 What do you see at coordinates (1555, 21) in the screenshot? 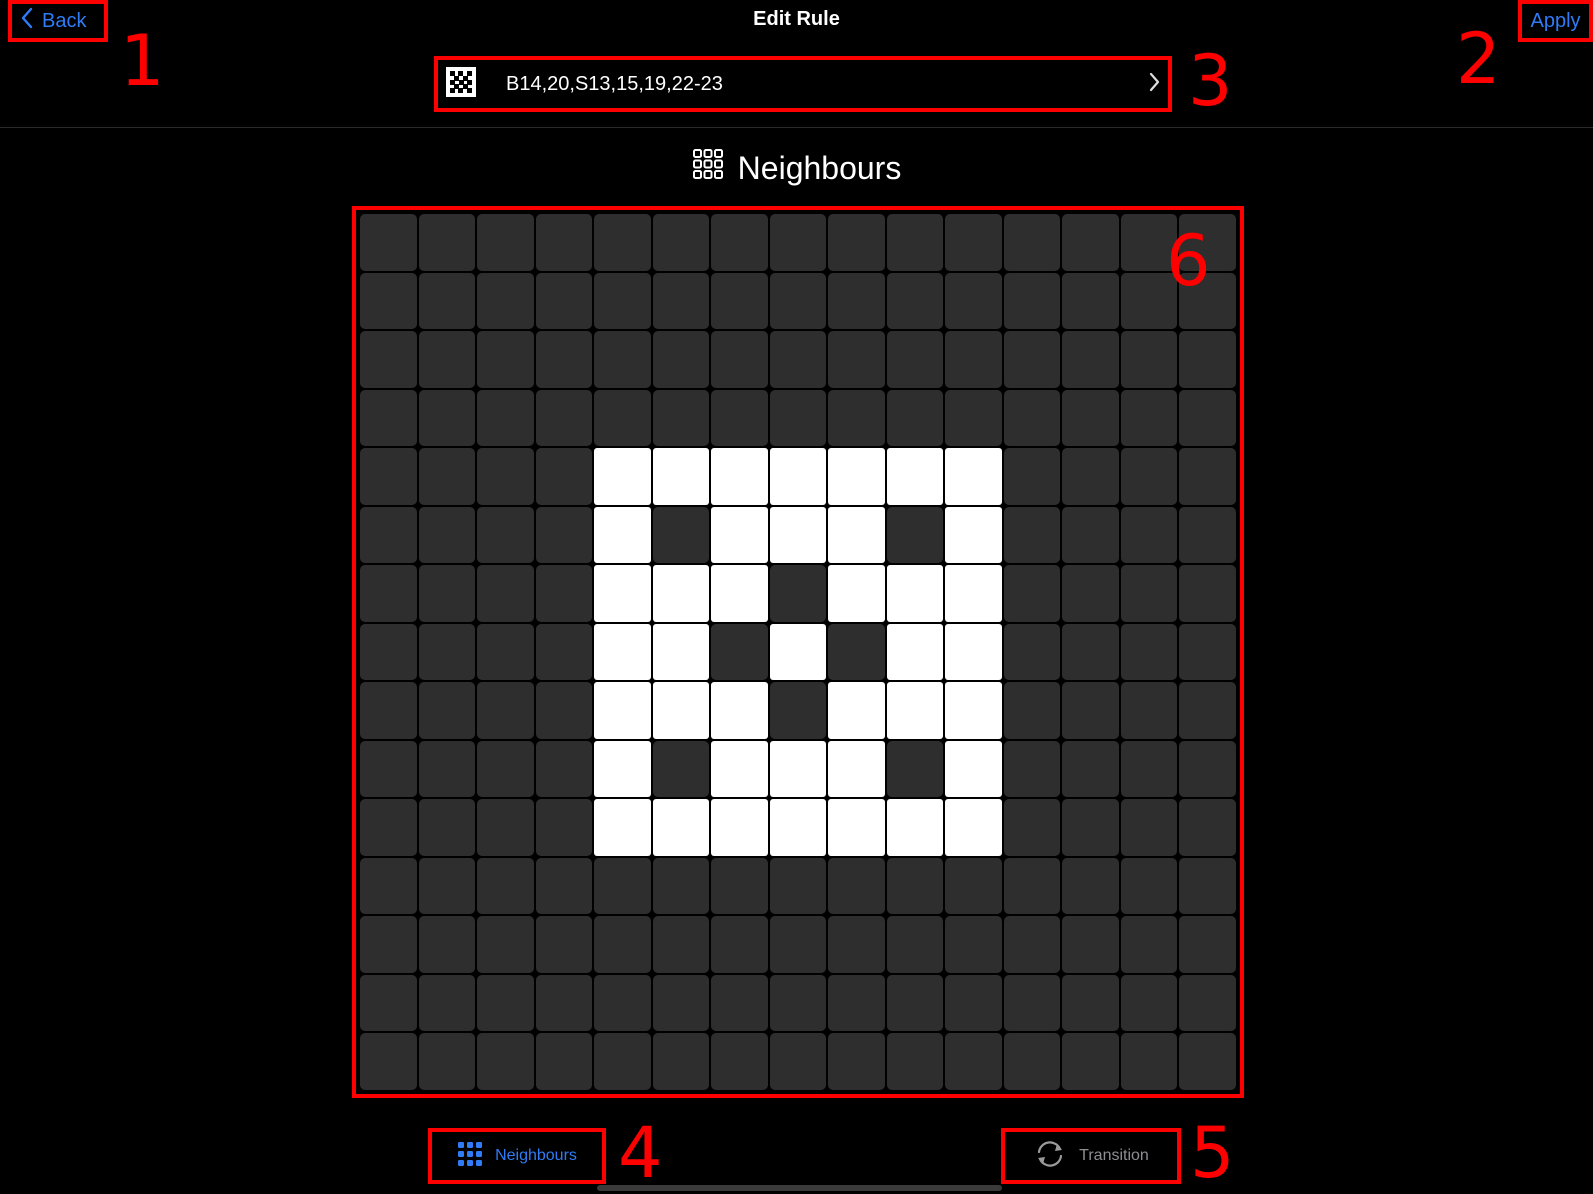
I see `annotation-box-apply` at bounding box center [1555, 21].